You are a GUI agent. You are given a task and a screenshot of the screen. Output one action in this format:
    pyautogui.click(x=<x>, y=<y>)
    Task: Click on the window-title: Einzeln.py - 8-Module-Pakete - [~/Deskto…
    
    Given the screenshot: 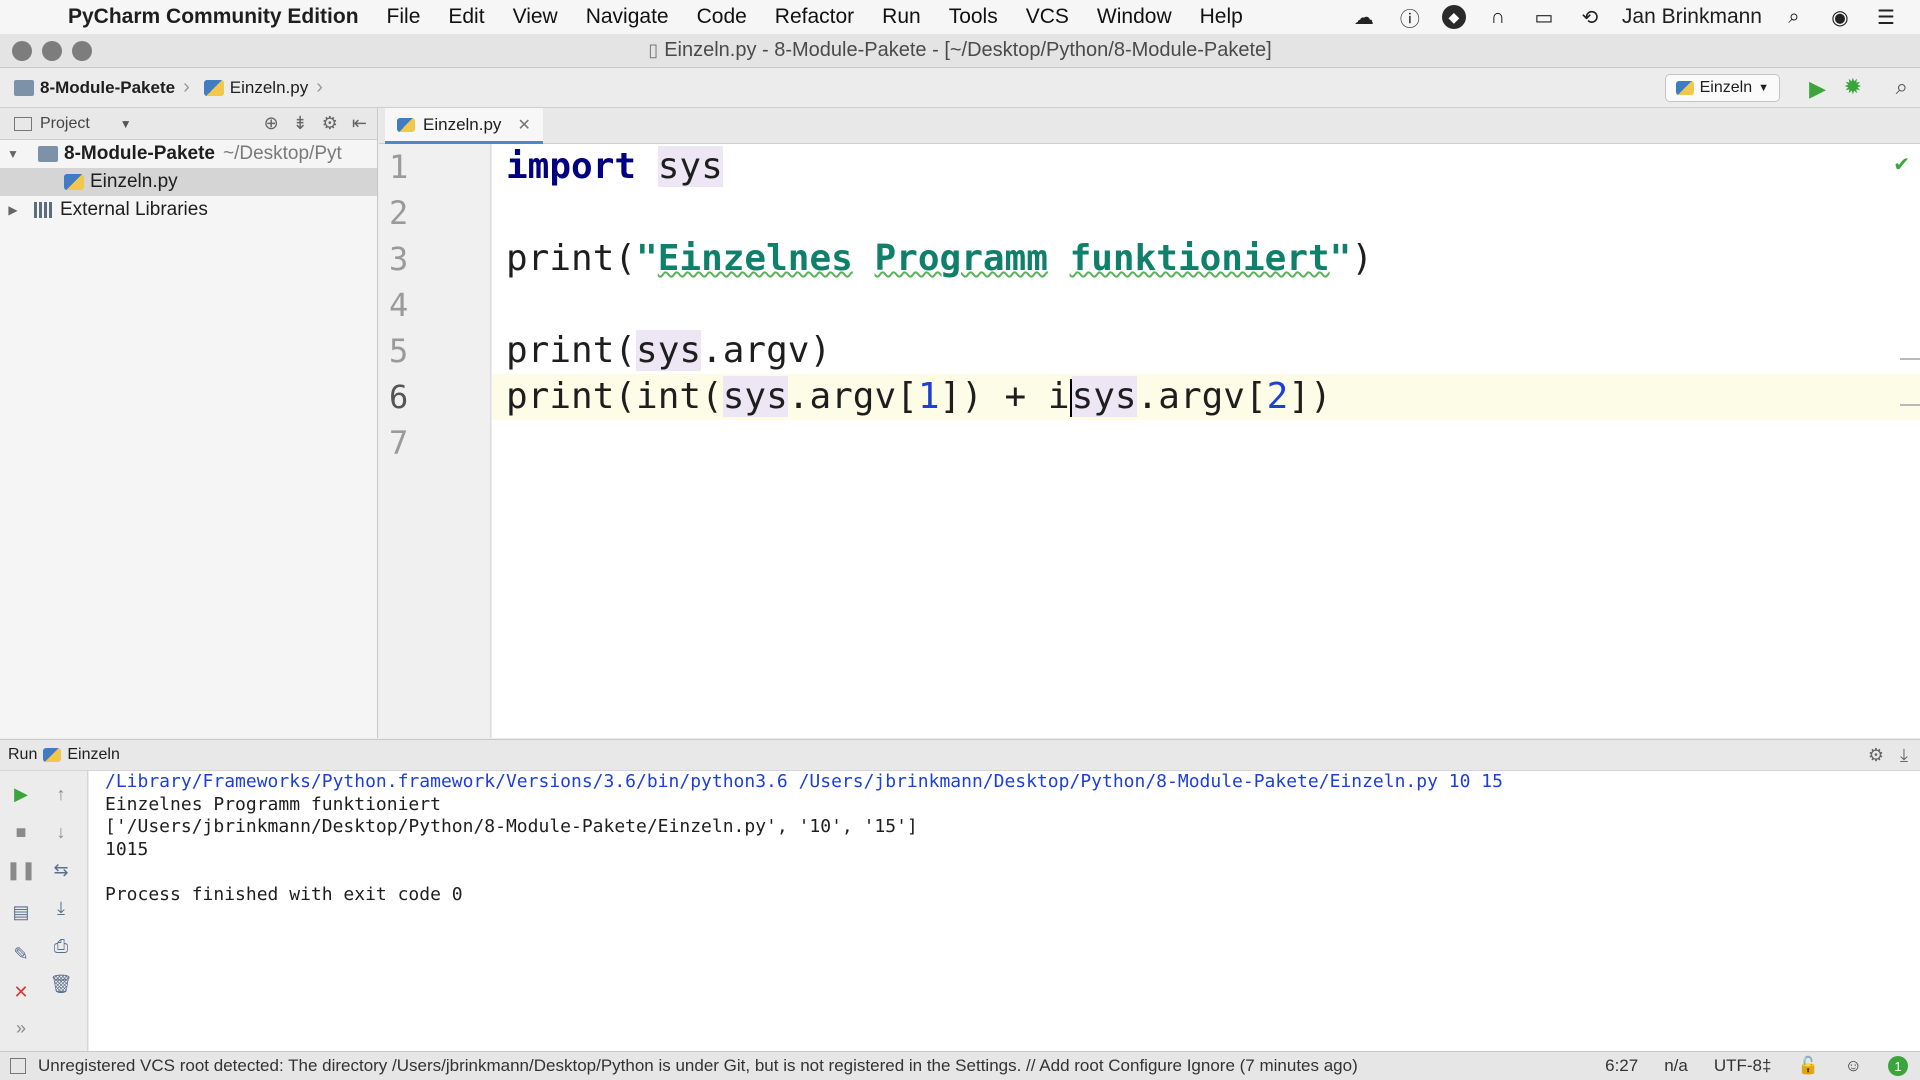 What is the action you would take?
    pyautogui.click(x=968, y=50)
    